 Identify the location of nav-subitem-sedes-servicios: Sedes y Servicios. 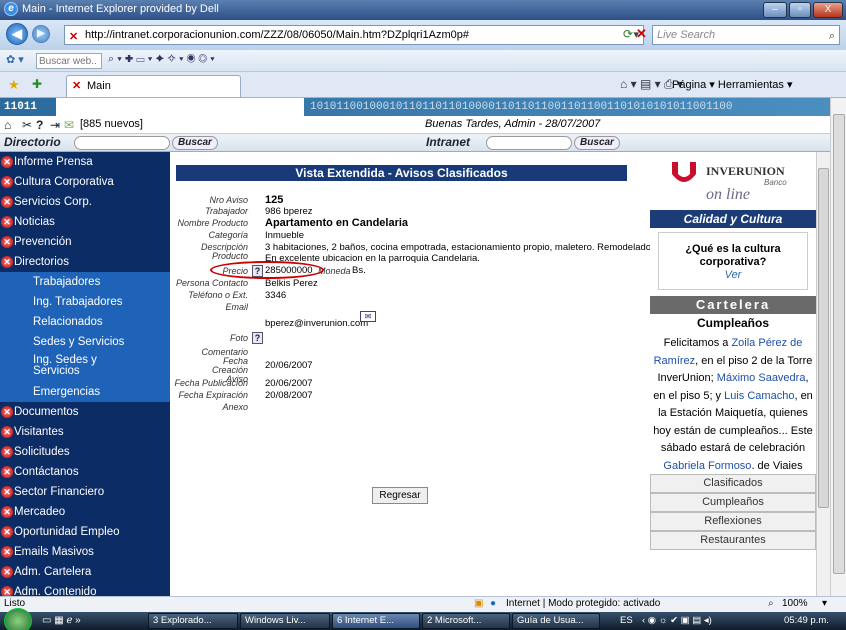
(85, 342).